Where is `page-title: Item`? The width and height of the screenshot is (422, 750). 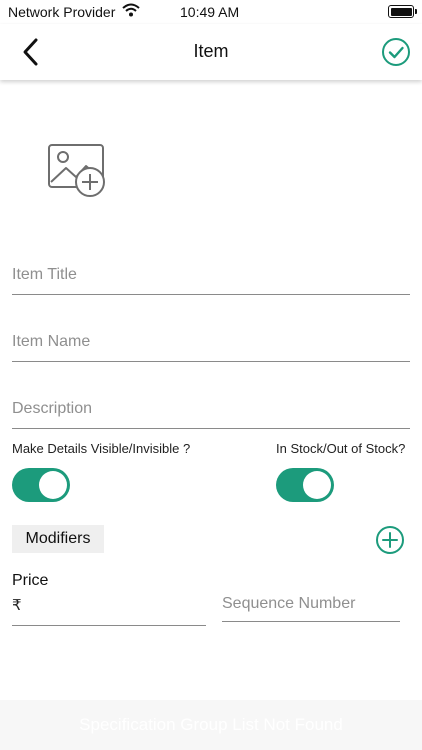 page-title: Item is located at coordinates (211, 51).